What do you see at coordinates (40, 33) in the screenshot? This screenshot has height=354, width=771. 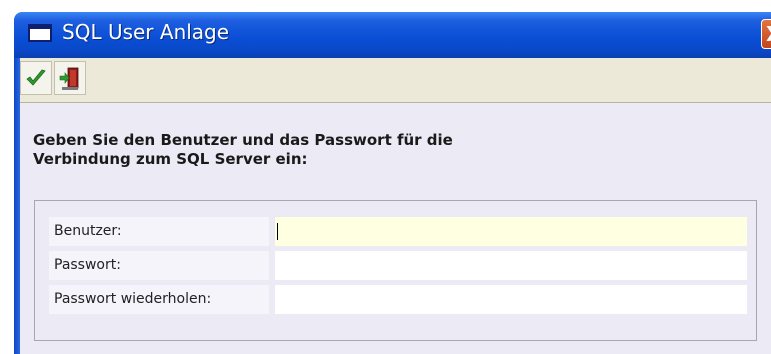 I see `window-icon` at bounding box center [40, 33].